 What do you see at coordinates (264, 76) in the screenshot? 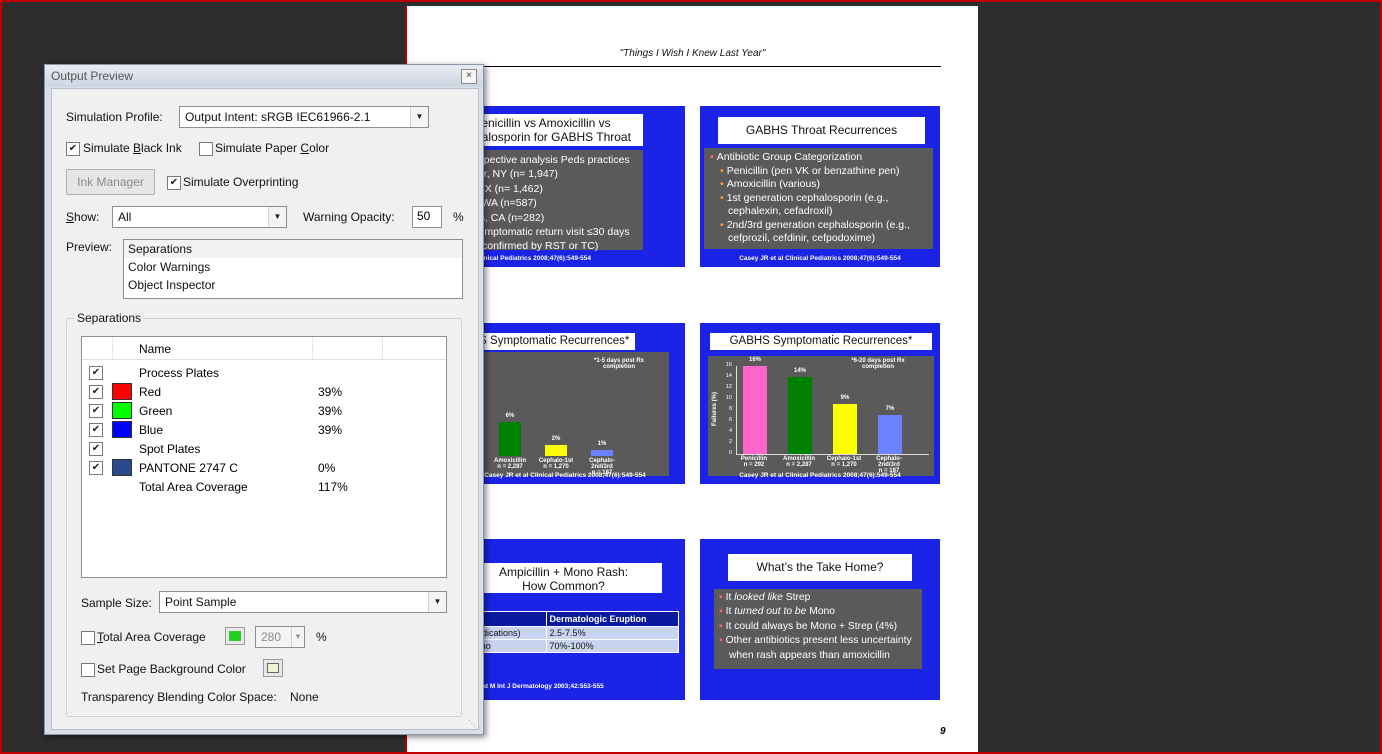
I see `dialog-titlebar: Output Preview ×` at bounding box center [264, 76].